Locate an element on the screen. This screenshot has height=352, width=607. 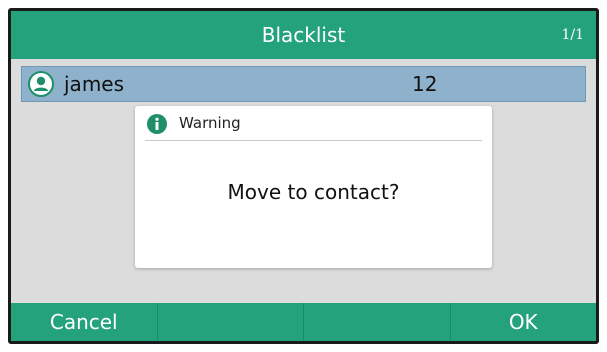
info-icon is located at coordinates (157, 124).